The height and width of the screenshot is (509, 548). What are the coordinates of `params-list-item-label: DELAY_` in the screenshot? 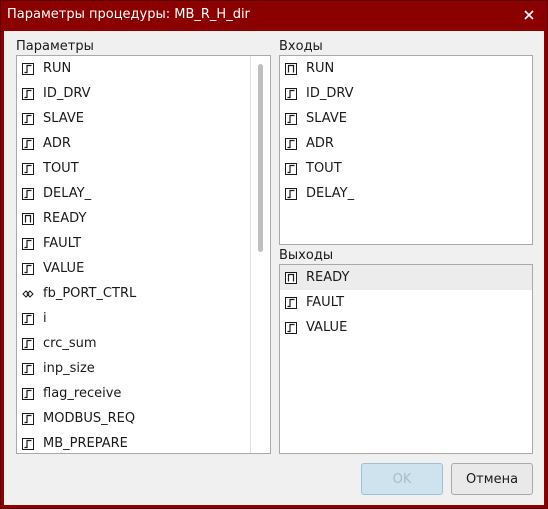 It's located at (67, 193).